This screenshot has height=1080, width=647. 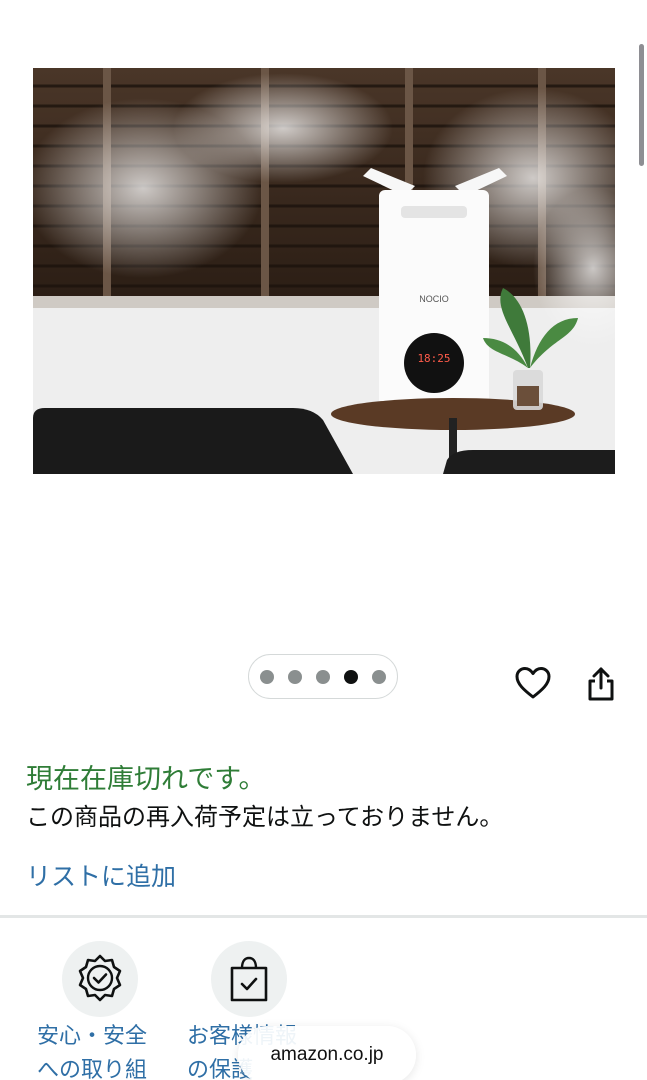 What do you see at coordinates (433, 358) in the screenshot?
I see `device-display: 18:25` at bounding box center [433, 358].